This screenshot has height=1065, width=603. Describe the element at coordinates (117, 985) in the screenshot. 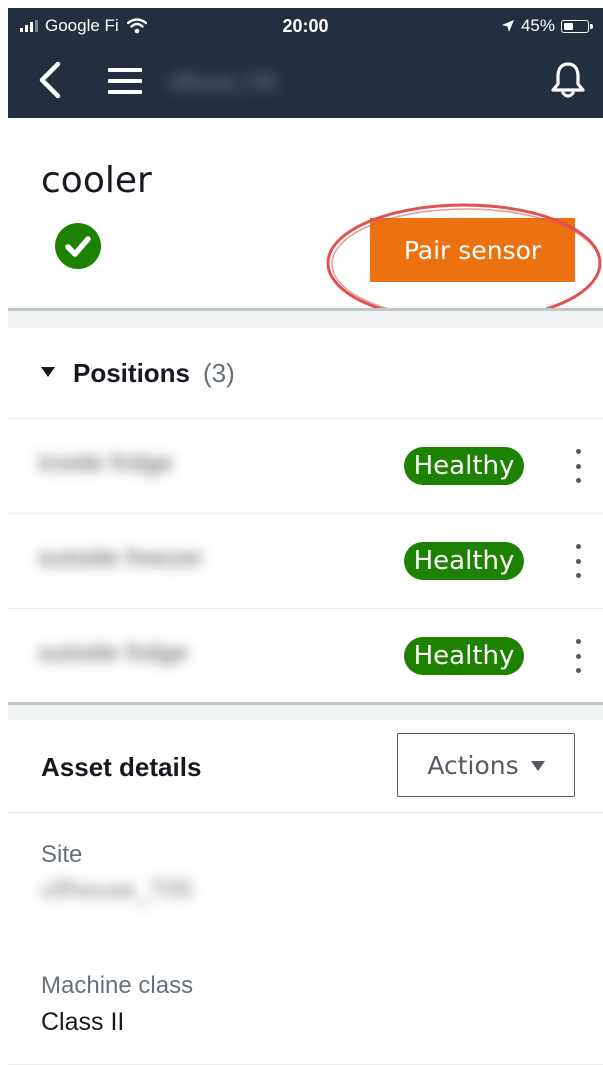

I see `machine-class-label: Machine class` at that location.